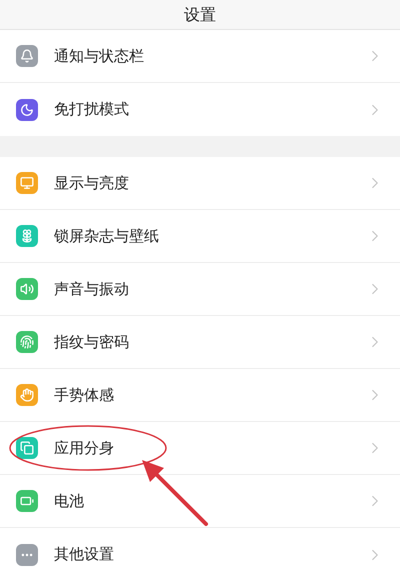  What do you see at coordinates (200, 448) in the screenshot?
I see `settings-item: 应用分身` at bounding box center [200, 448].